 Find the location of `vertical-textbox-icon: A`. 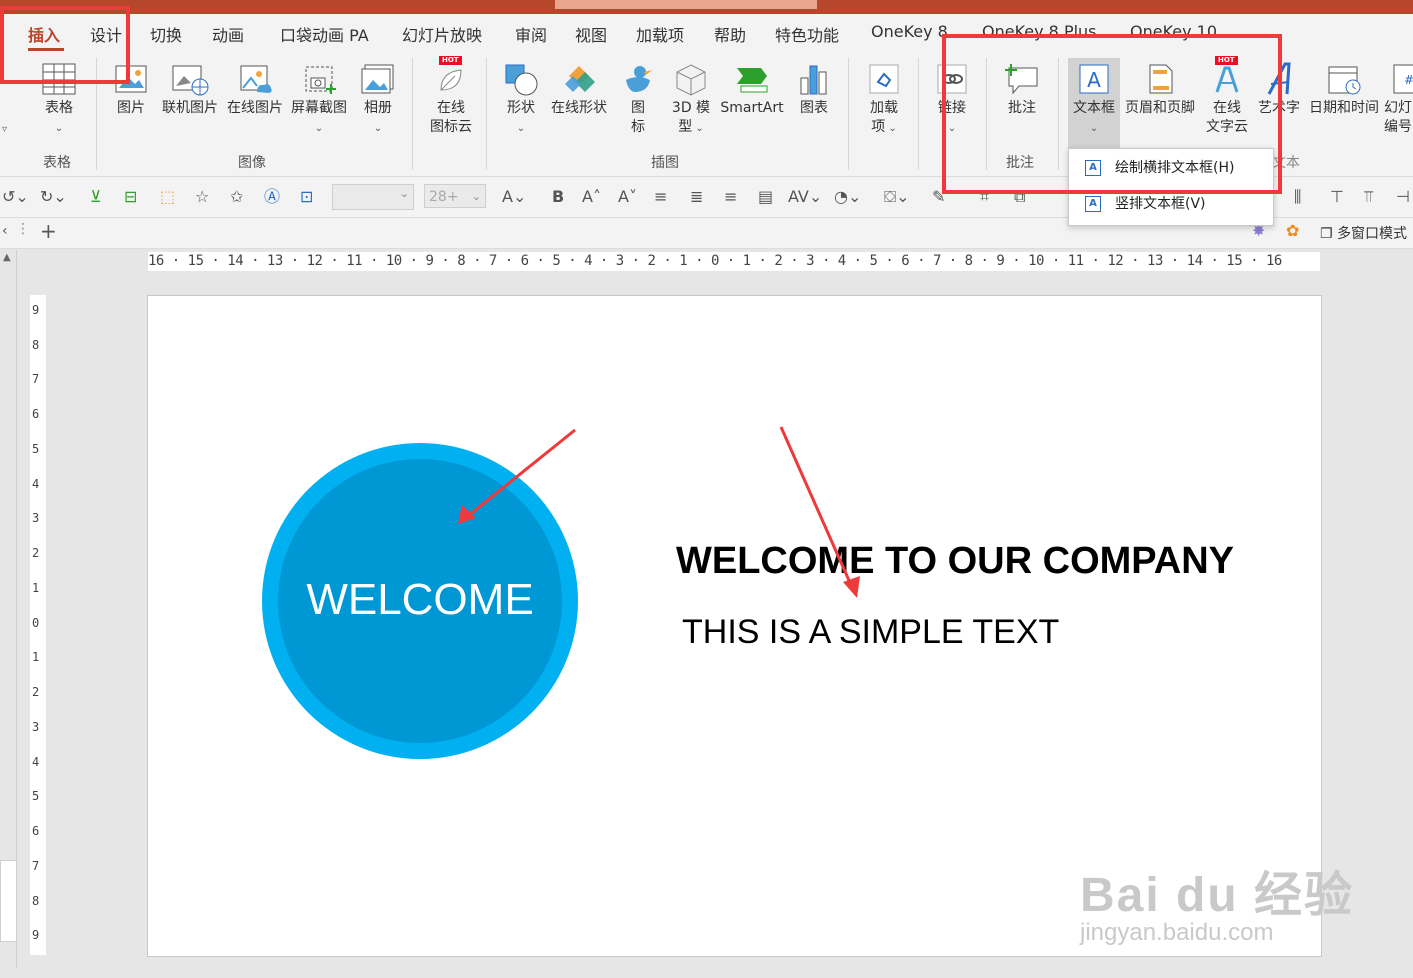

vertical-textbox-icon: A is located at coordinates (1093, 204).